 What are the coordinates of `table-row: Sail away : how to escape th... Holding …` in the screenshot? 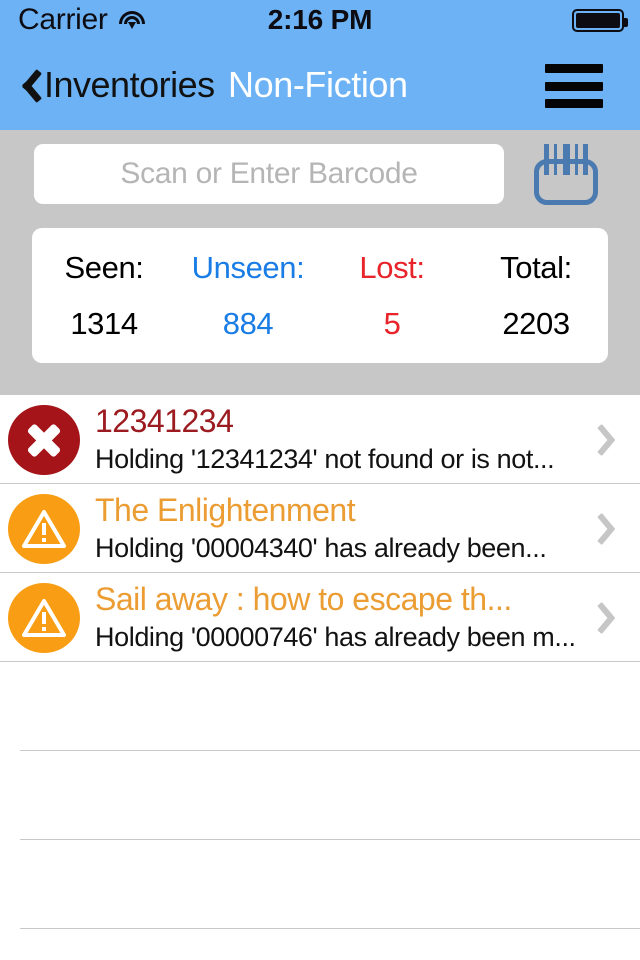 It's located at (320, 617).